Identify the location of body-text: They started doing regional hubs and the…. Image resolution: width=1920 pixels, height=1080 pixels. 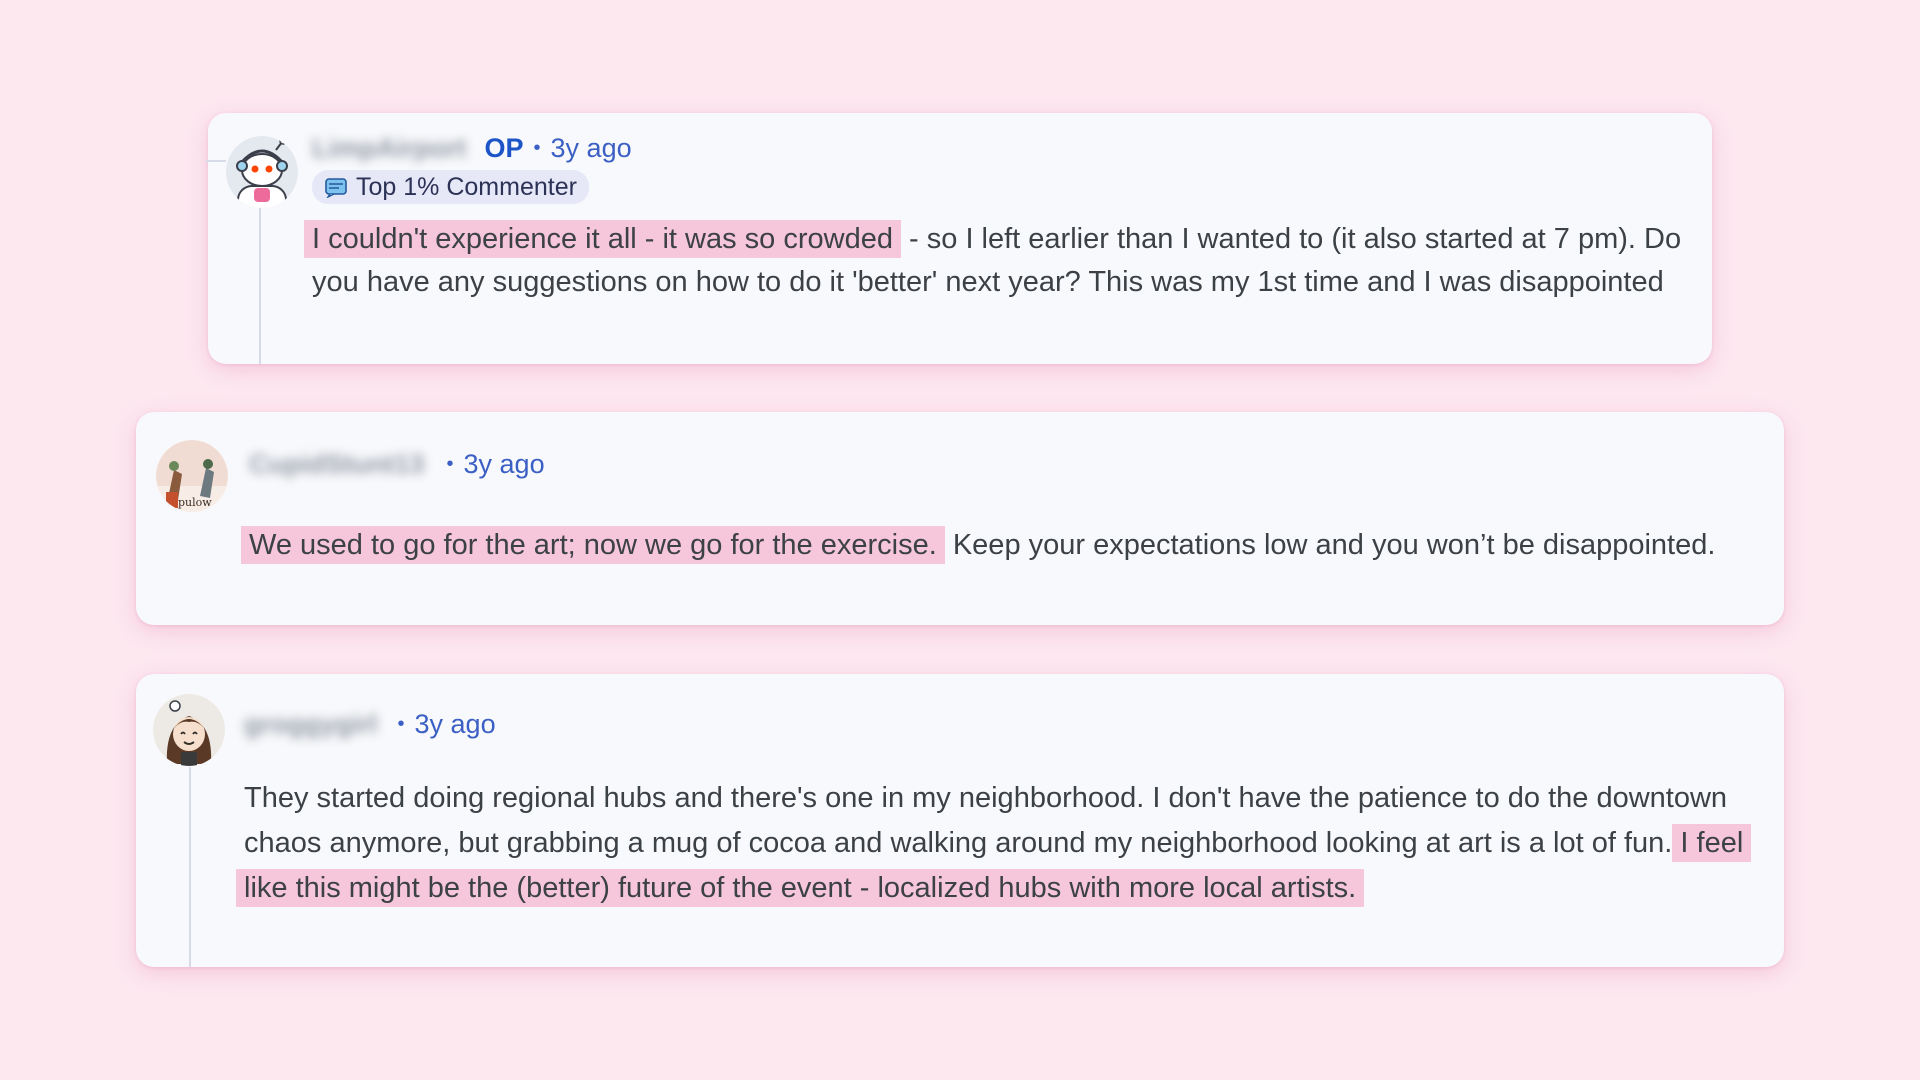
(986, 820).